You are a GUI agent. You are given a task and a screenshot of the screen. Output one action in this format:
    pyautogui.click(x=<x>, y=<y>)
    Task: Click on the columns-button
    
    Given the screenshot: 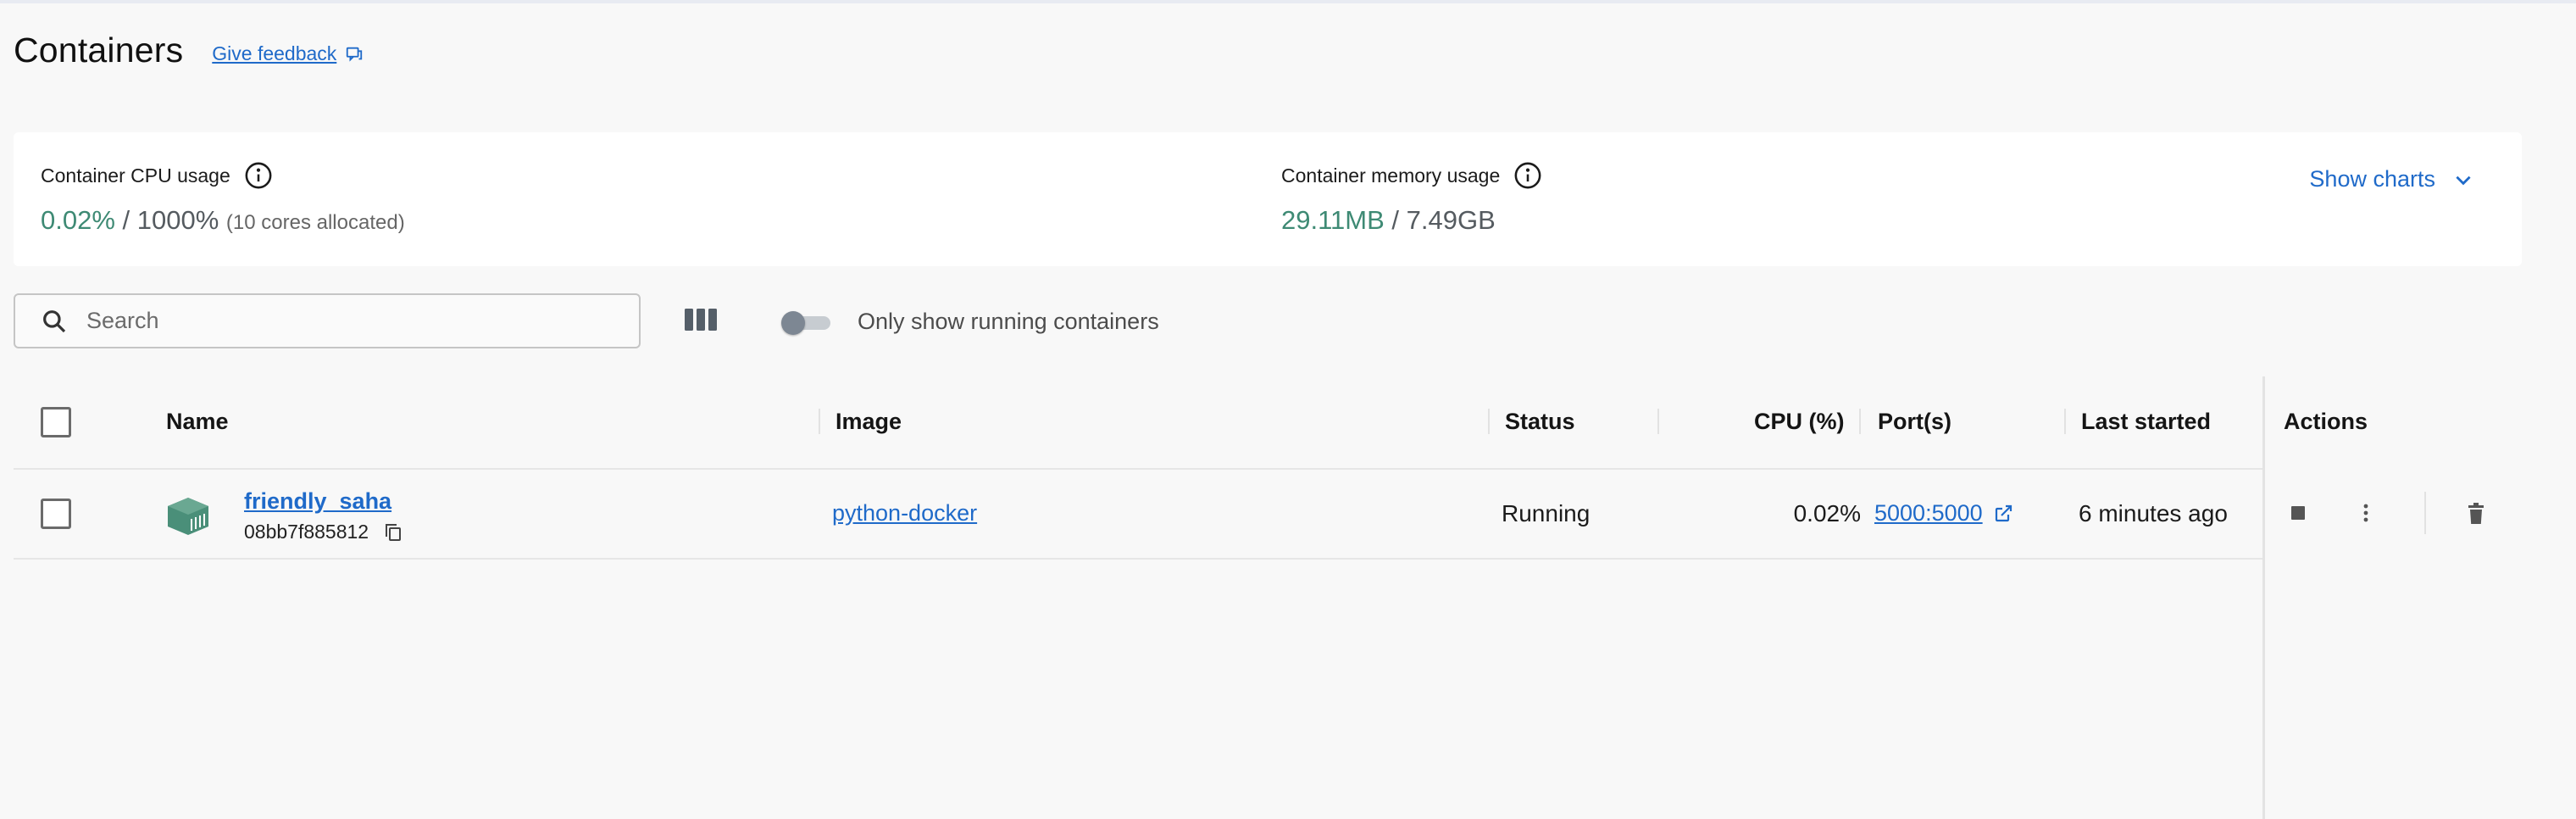 What is the action you would take?
    pyautogui.click(x=701, y=322)
    